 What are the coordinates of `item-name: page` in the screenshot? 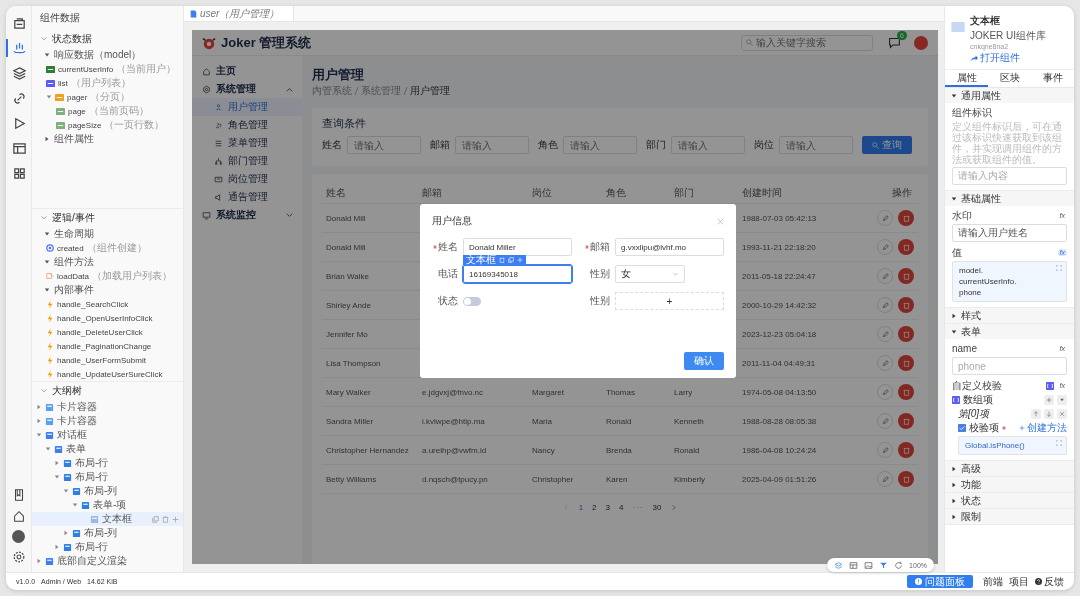 It's located at (77, 111).